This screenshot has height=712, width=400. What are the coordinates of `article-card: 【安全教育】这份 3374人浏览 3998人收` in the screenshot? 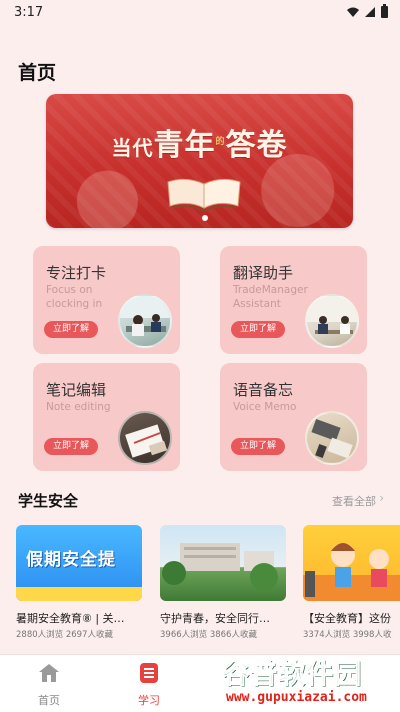 It's located at (351, 582).